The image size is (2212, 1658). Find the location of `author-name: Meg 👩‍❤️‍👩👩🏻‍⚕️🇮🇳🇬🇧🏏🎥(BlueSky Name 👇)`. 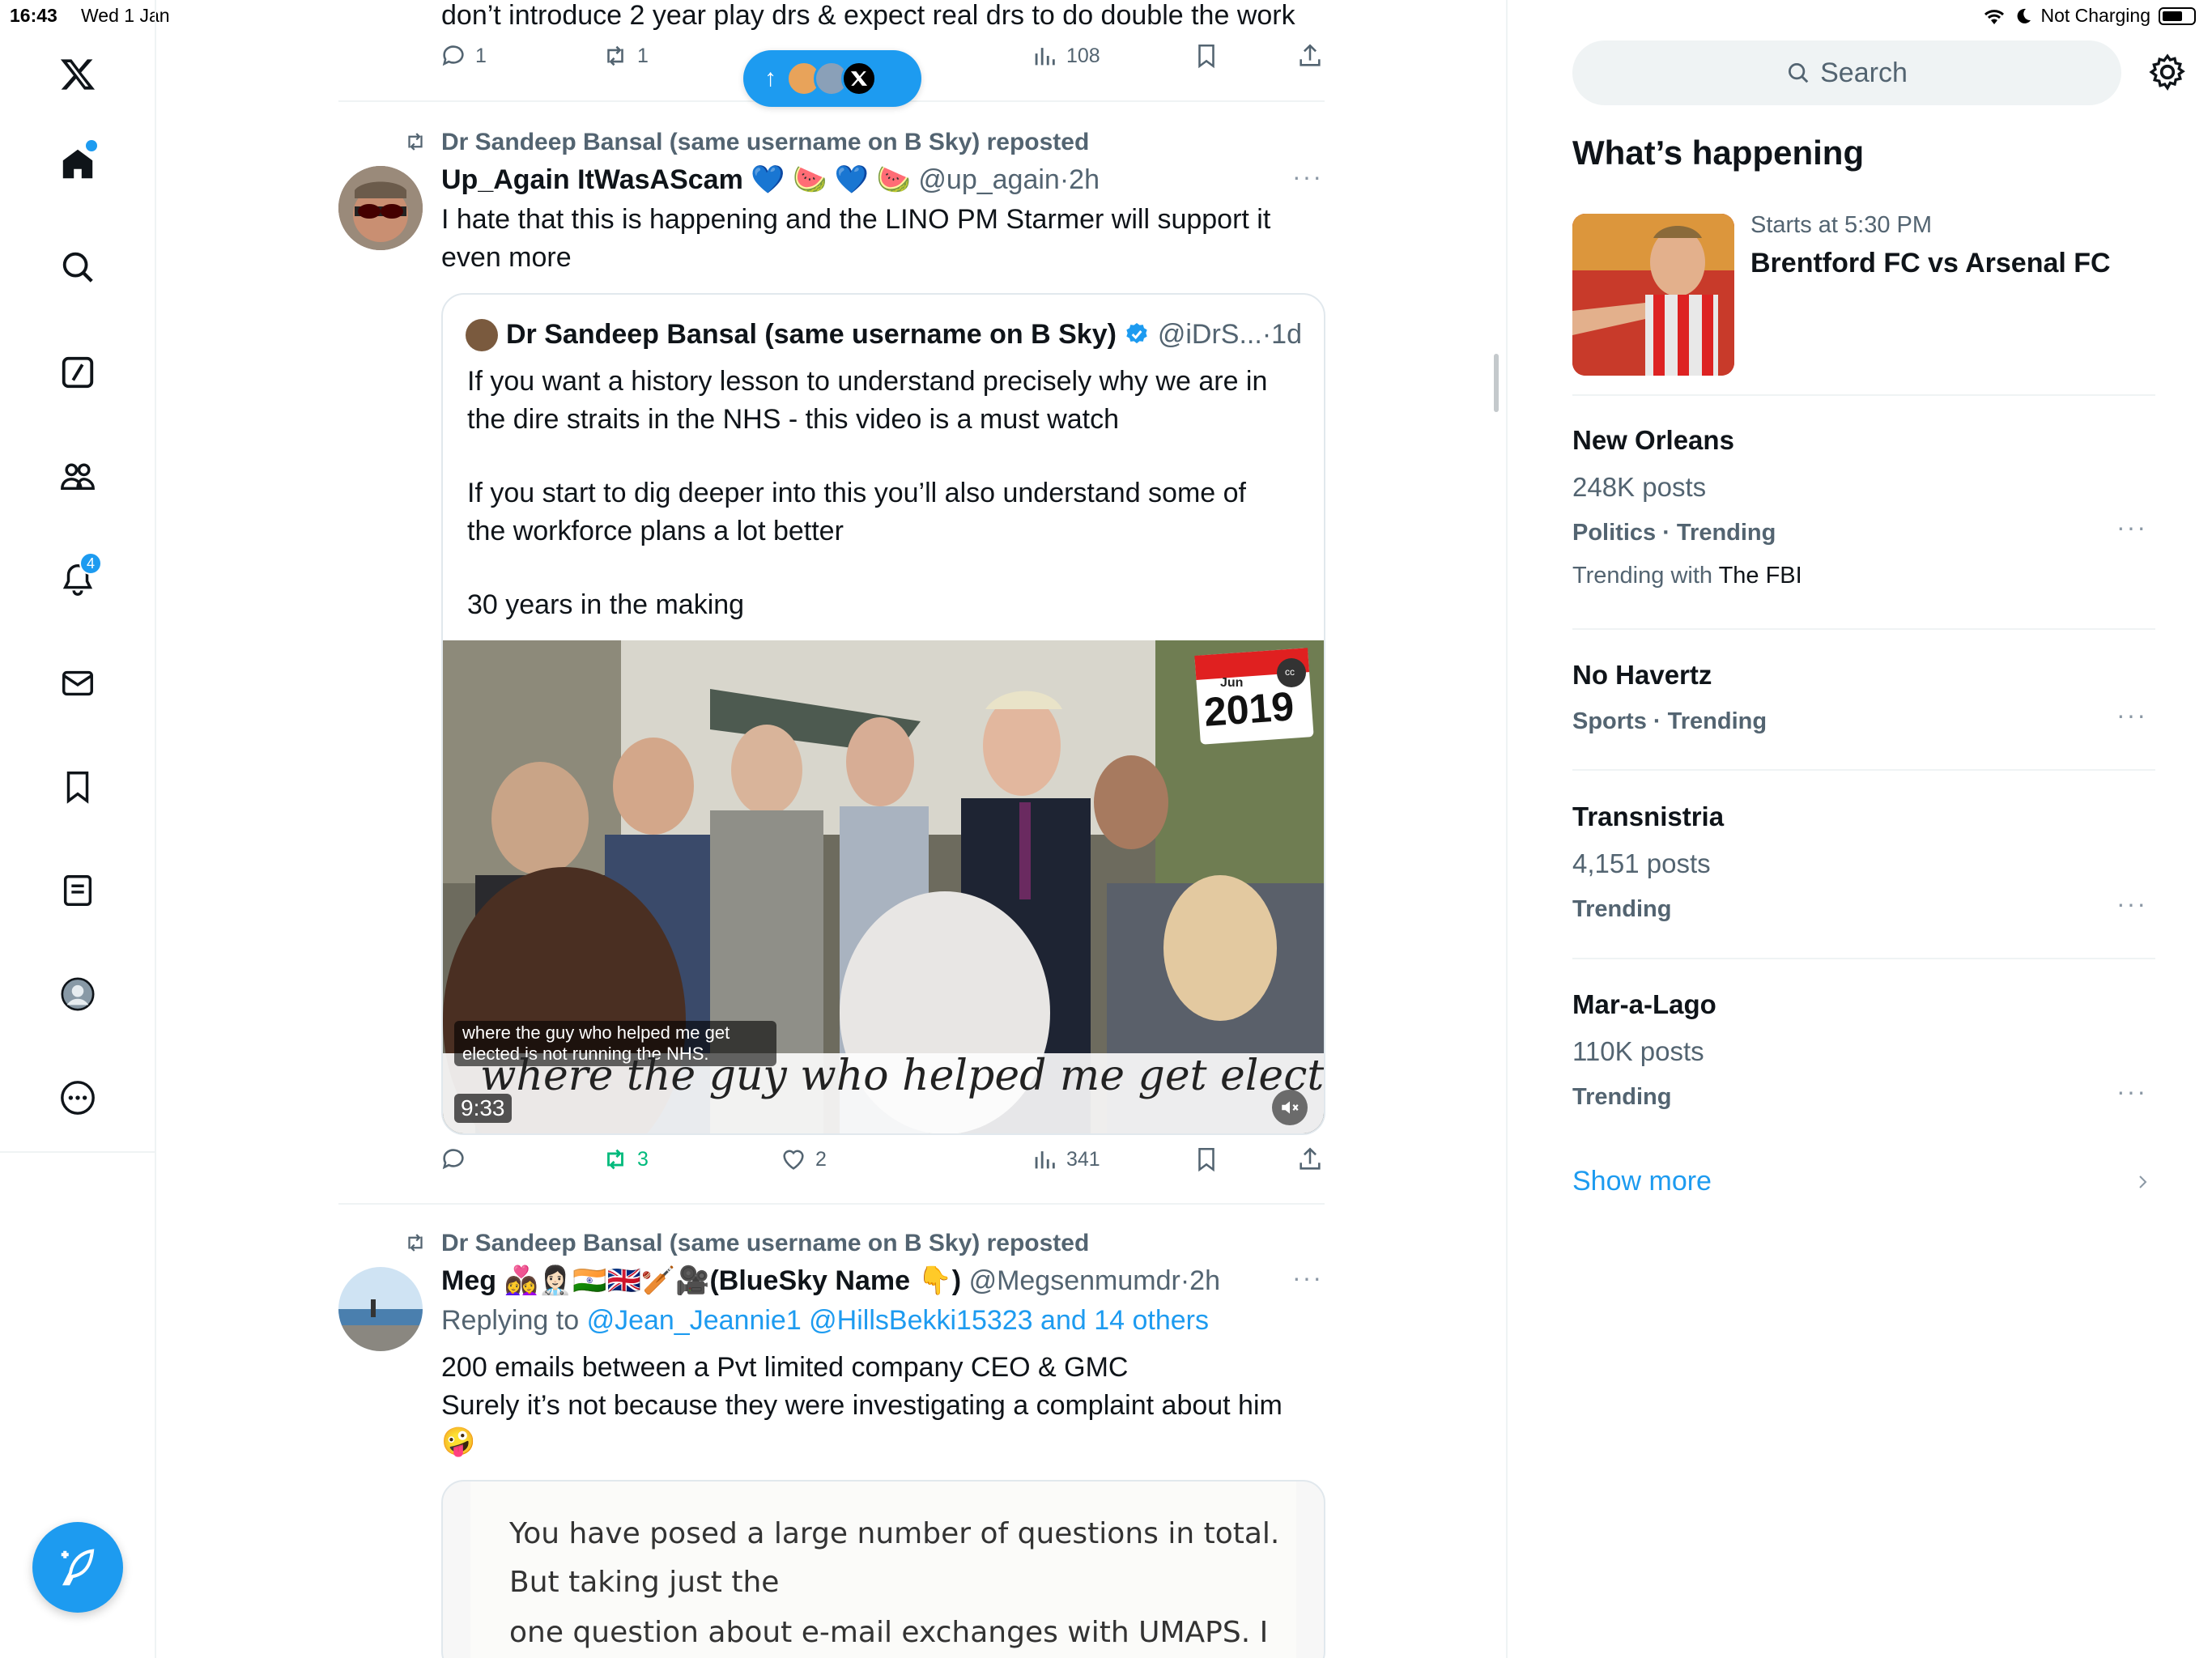

author-name: Meg 👩‍❤️‍👩👩🏻‍⚕️🇮🇳🇬🇧🏏🎥(BlueSky Name 👇) is located at coordinates (701, 1280).